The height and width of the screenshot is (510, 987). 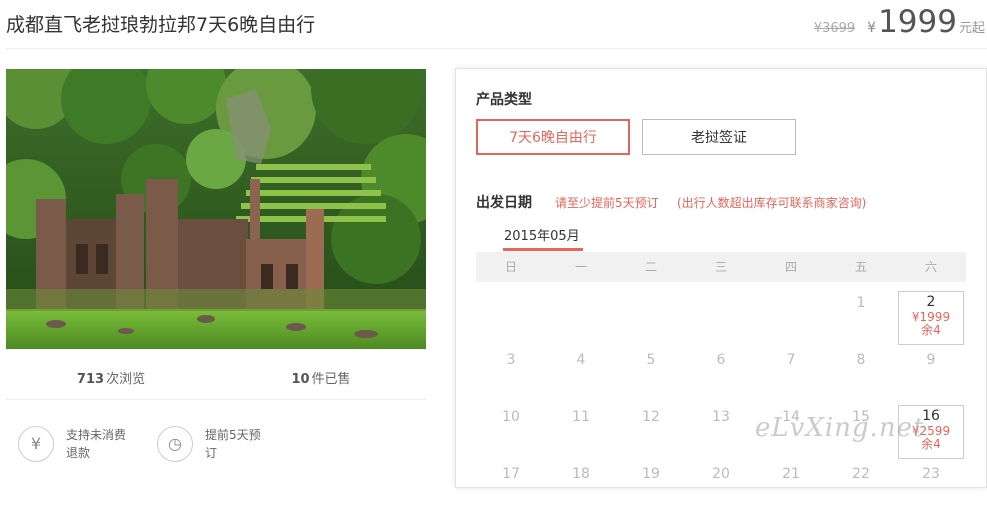 I want to click on day-number: 21, so click(x=791, y=474).